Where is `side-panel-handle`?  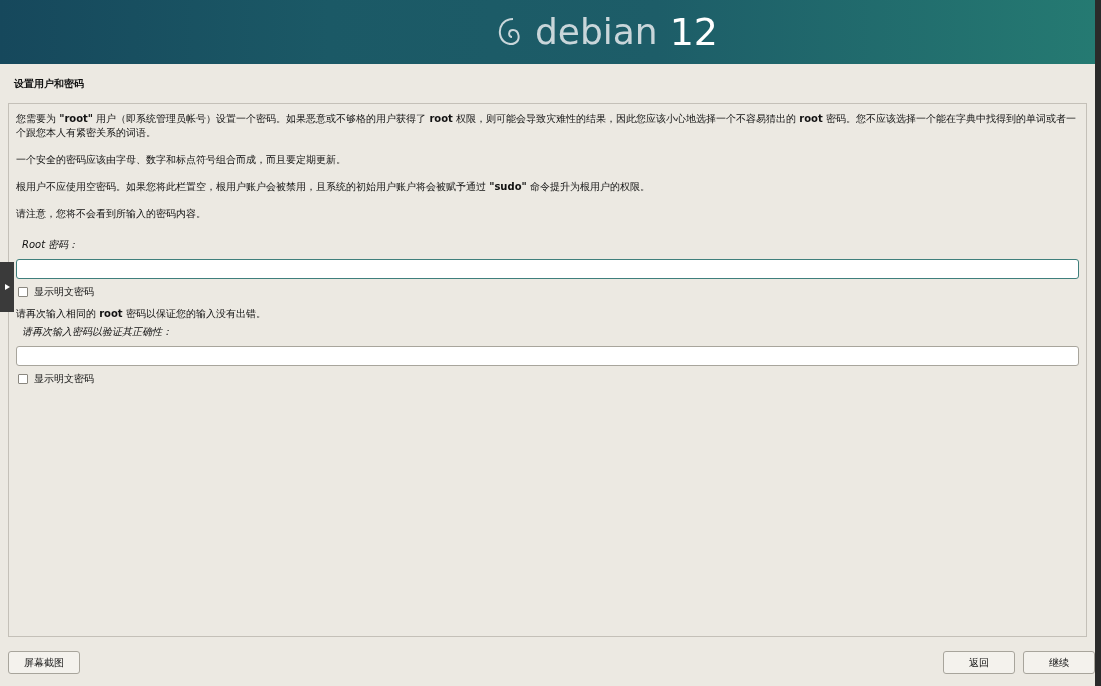 side-panel-handle is located at coordinates (7, 287).